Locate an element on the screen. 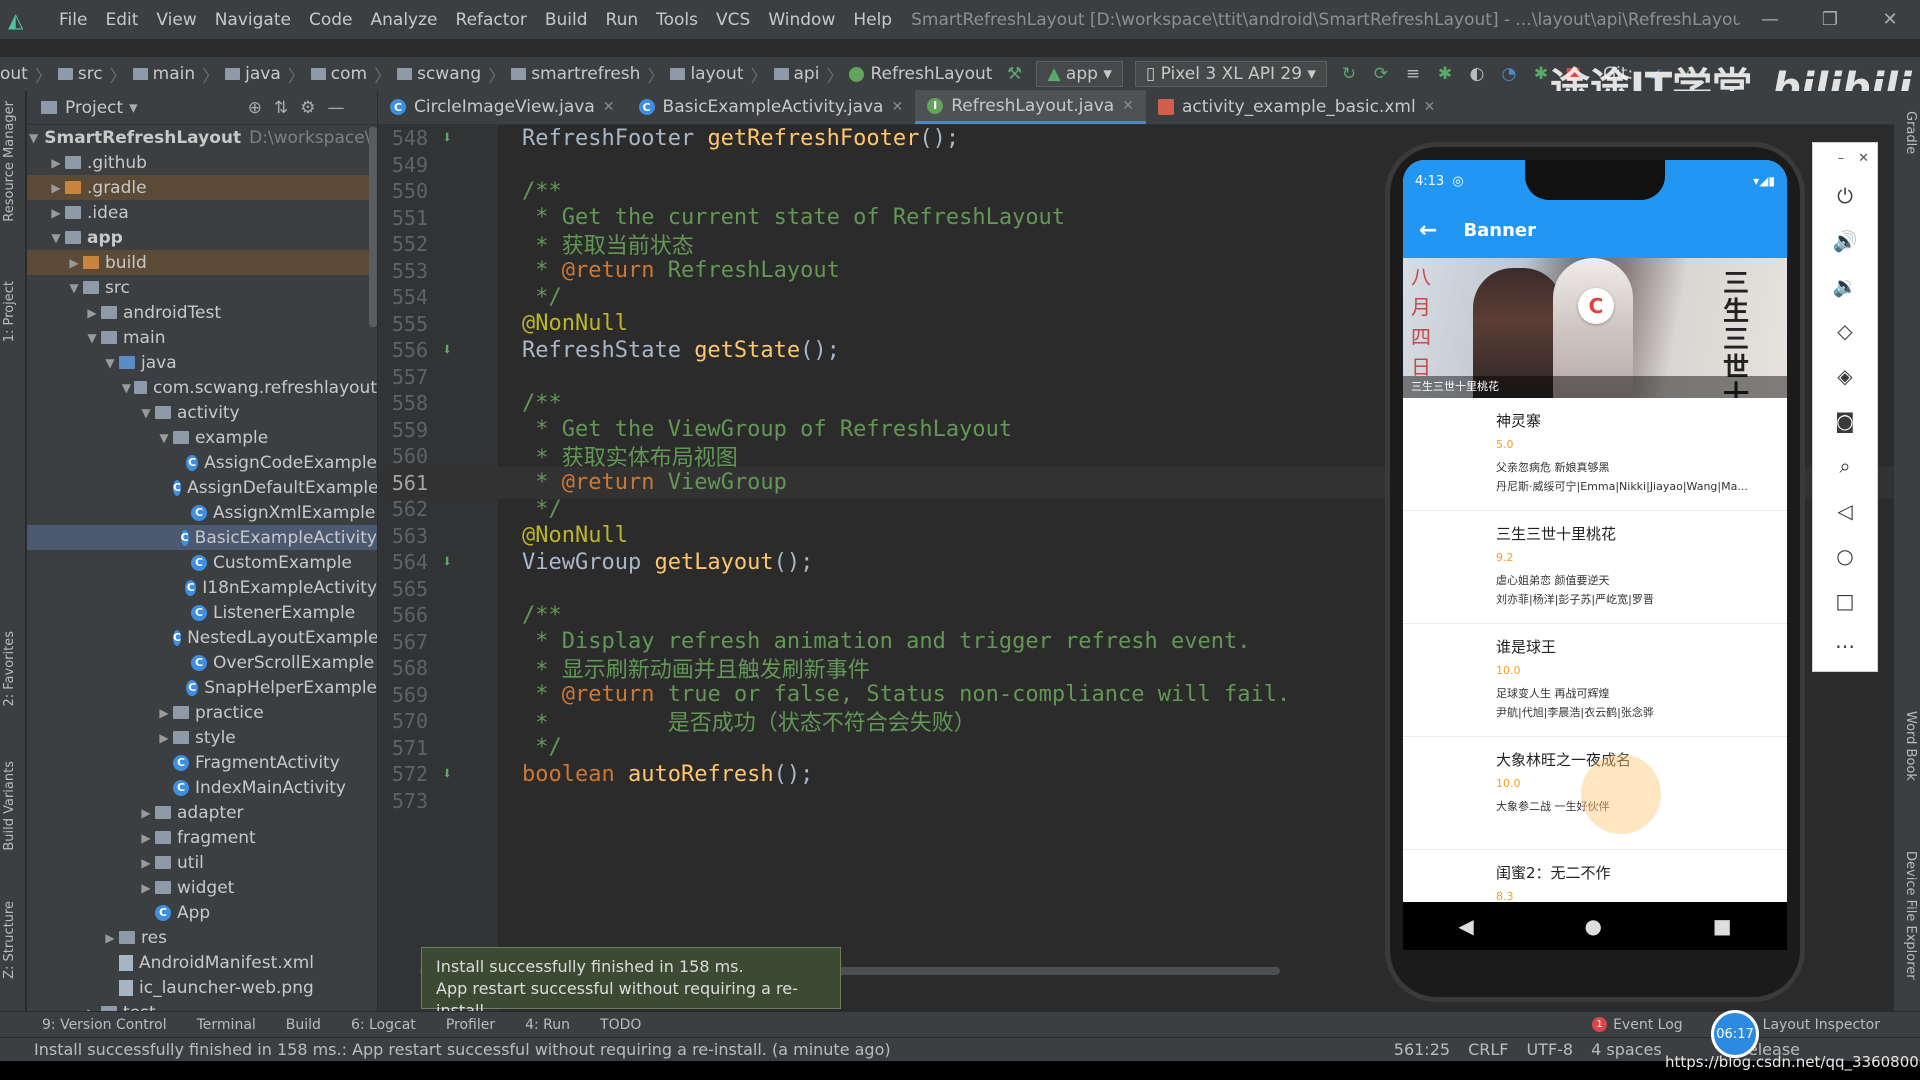  project-scrollbar is located at coordinates (373, 227).